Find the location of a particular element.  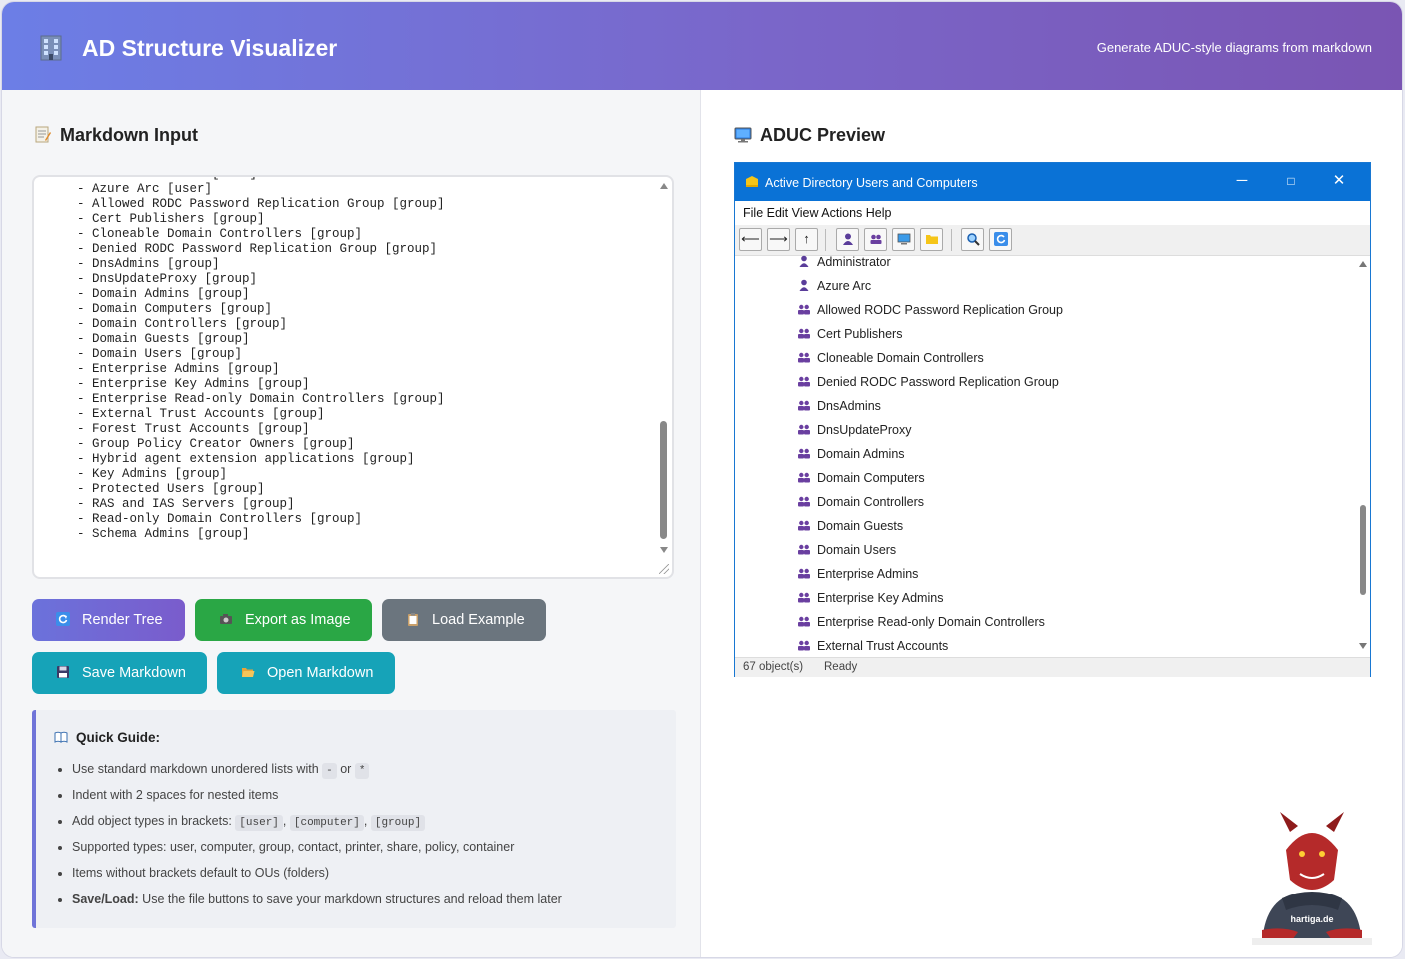

app-title: AD Structure Visualizer is located at coordinates (210, 48).